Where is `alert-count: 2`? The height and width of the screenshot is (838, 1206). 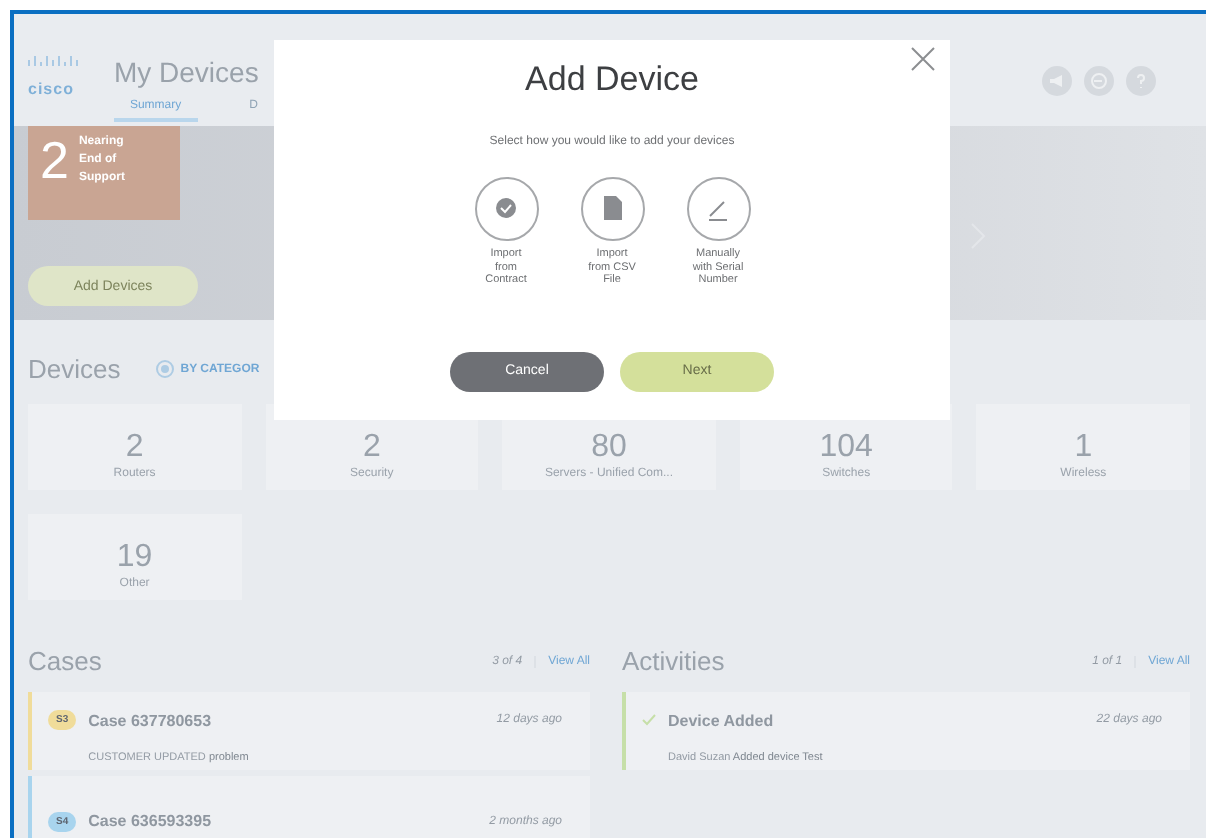 alert-count: 2 is located at coordinates (54, 164).